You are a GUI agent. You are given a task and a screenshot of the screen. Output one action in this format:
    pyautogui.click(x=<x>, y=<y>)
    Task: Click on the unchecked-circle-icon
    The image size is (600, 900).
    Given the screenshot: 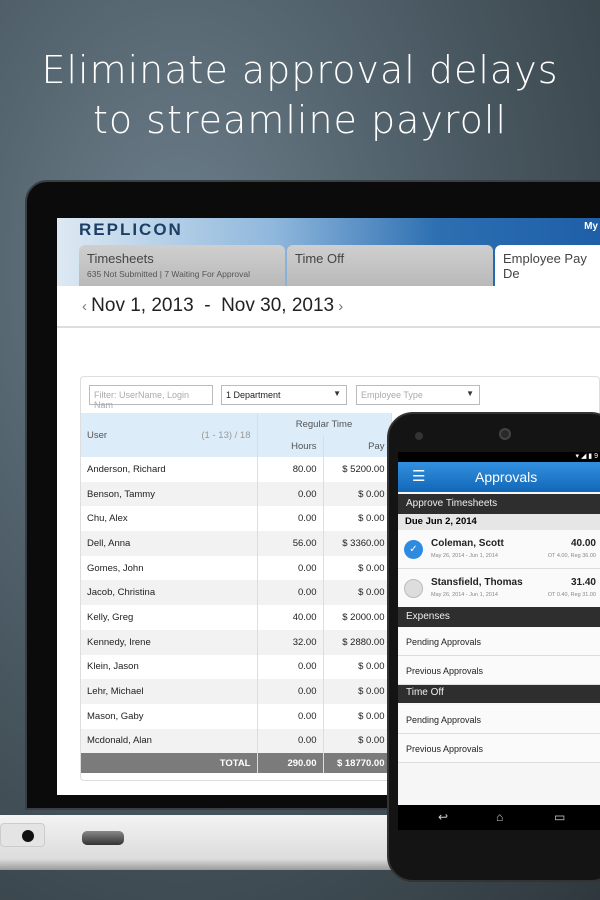 What is the action you would take?
    pyautogui.click(x=413, y=588)
    